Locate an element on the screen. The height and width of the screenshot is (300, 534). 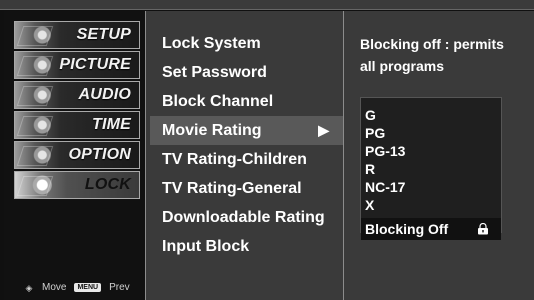
option-downloadable-rating: Downloadable Rating is located at coordinates (244, 217).